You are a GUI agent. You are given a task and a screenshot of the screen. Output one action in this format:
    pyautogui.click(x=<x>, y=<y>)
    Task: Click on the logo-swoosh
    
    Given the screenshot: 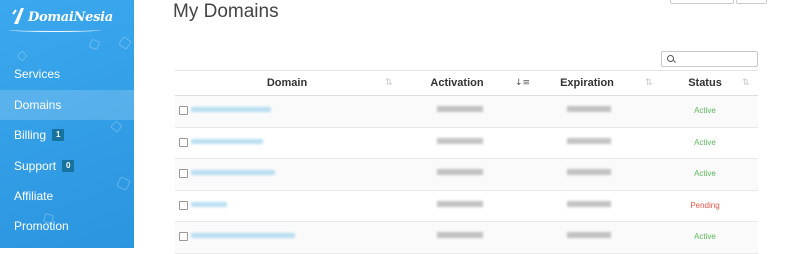 What is the action you would take?
    pyautogui.click(x=55, y=30)
    